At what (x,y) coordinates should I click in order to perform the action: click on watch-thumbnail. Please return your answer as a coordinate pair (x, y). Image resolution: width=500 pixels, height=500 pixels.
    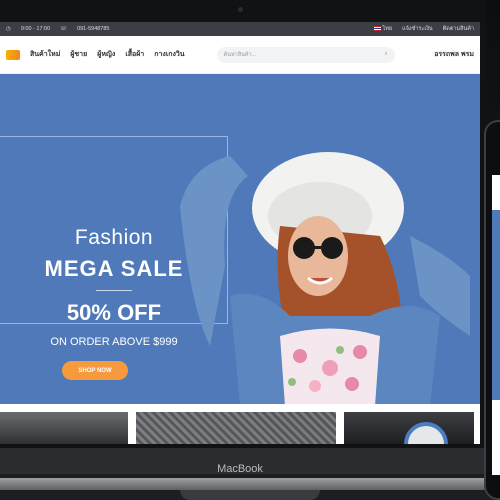
    Looking at the image, I should click on (409, 428).